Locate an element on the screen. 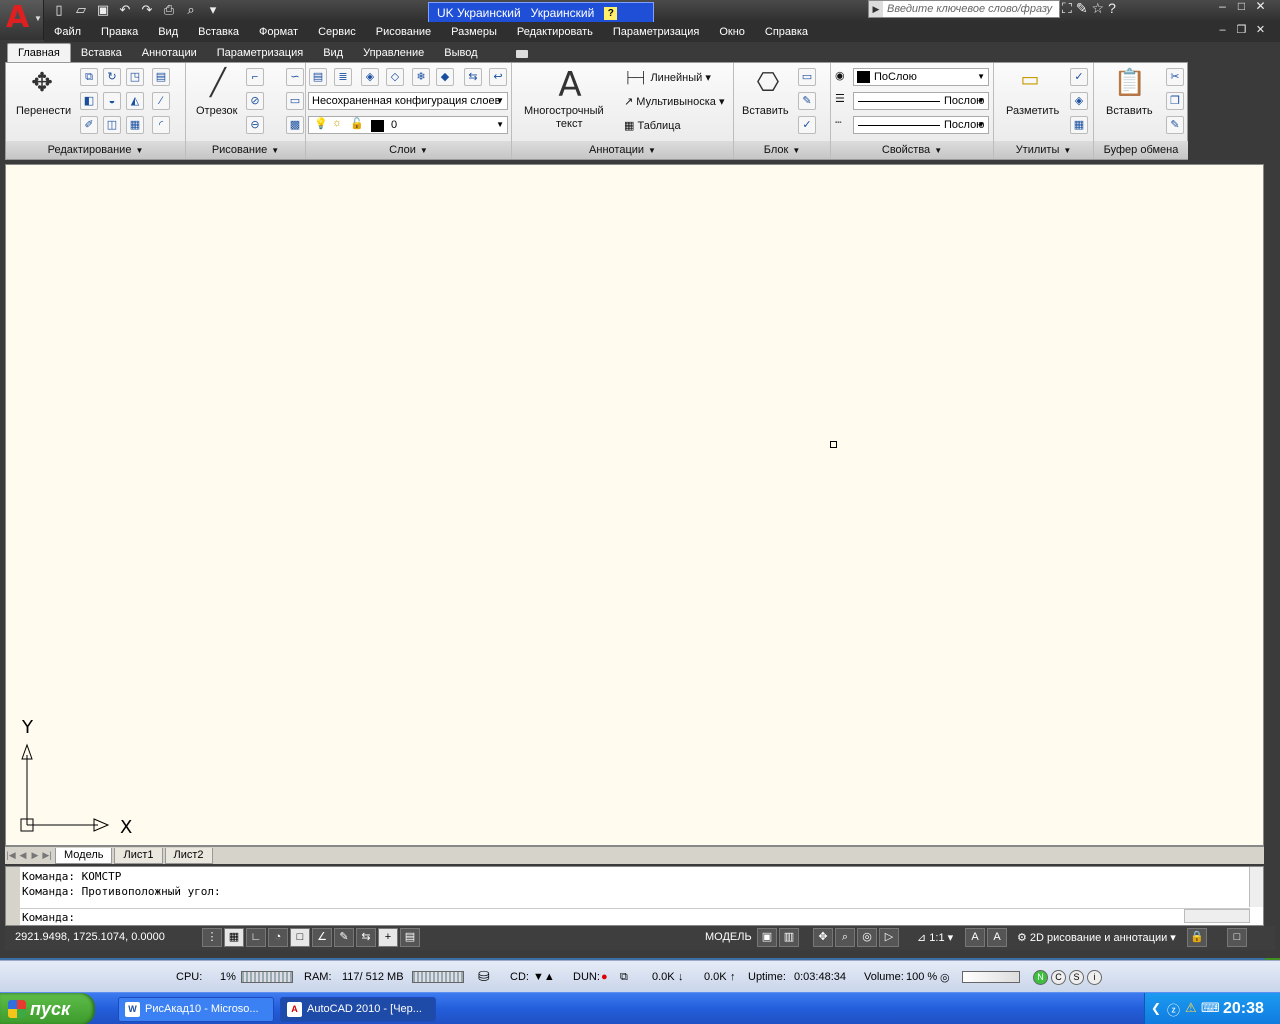  rectangle-icon: ▭ is located at coordinates (295, 101).